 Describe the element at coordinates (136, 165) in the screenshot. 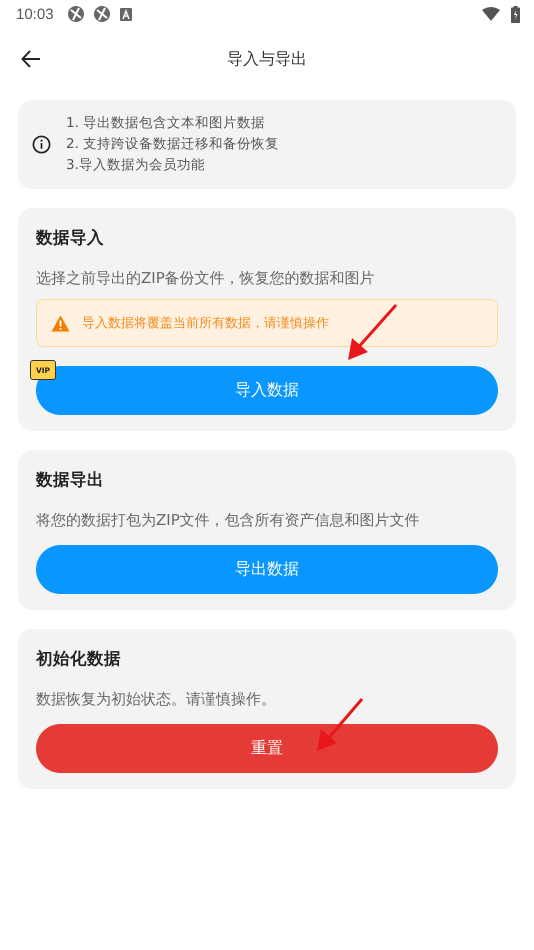

I see `info-line: 3.导入数据为会员功能` at that location.